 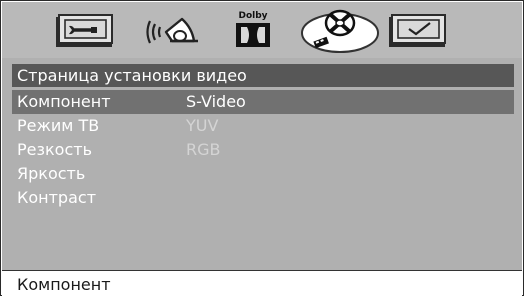 I want to click on tab-preference, so click(x=418, y=31).